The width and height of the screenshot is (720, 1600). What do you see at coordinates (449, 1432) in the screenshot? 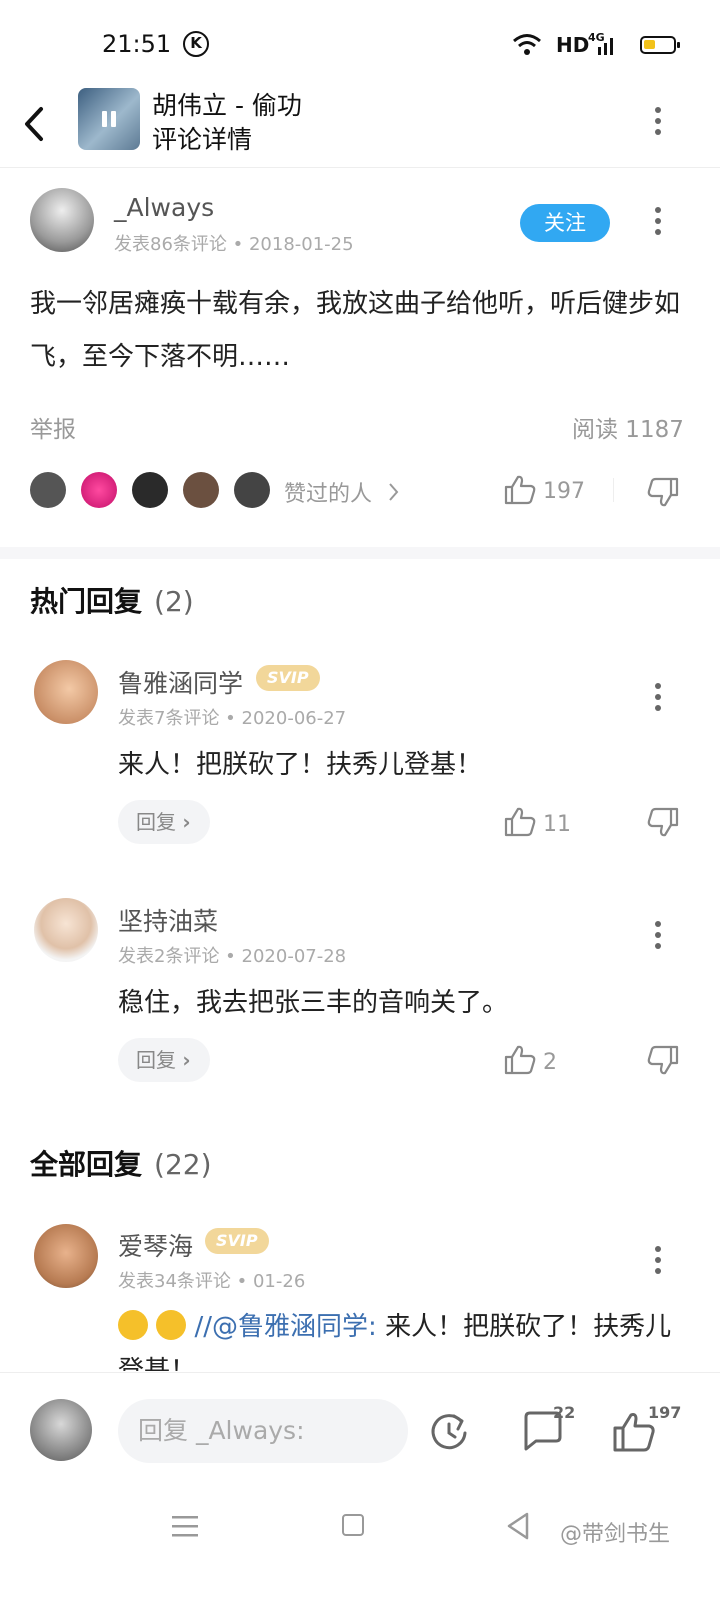
I see `replay-icon` at bounding box center [449, 1432].